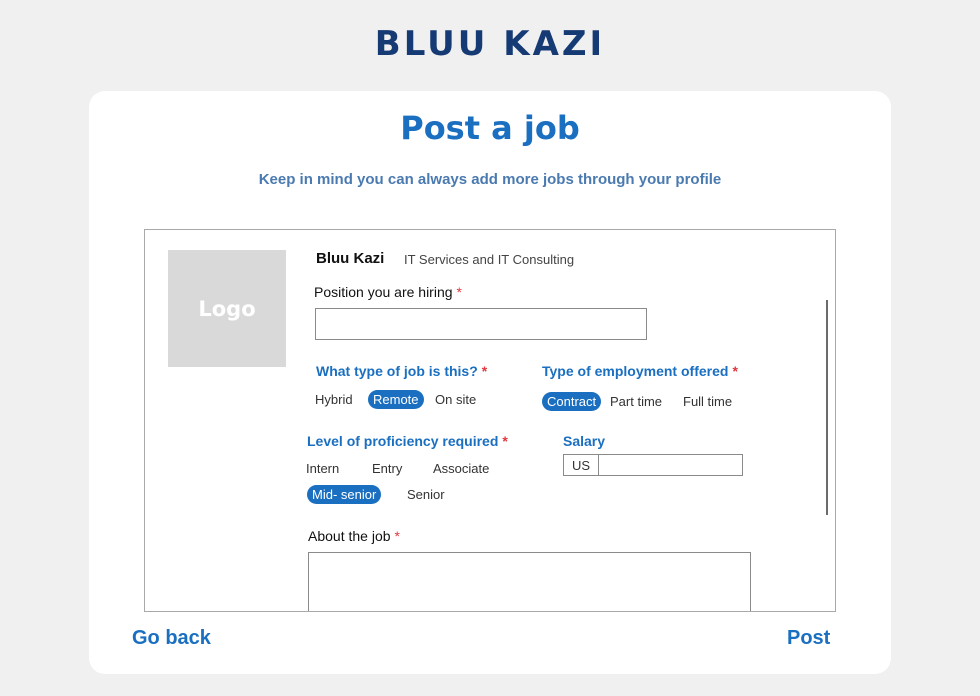 The width and height of the screenshot is (980, 696). Describe the element at coordinates (426, 494) in the screenshot. I see `proficiency-option-senior: Senior` at that location.